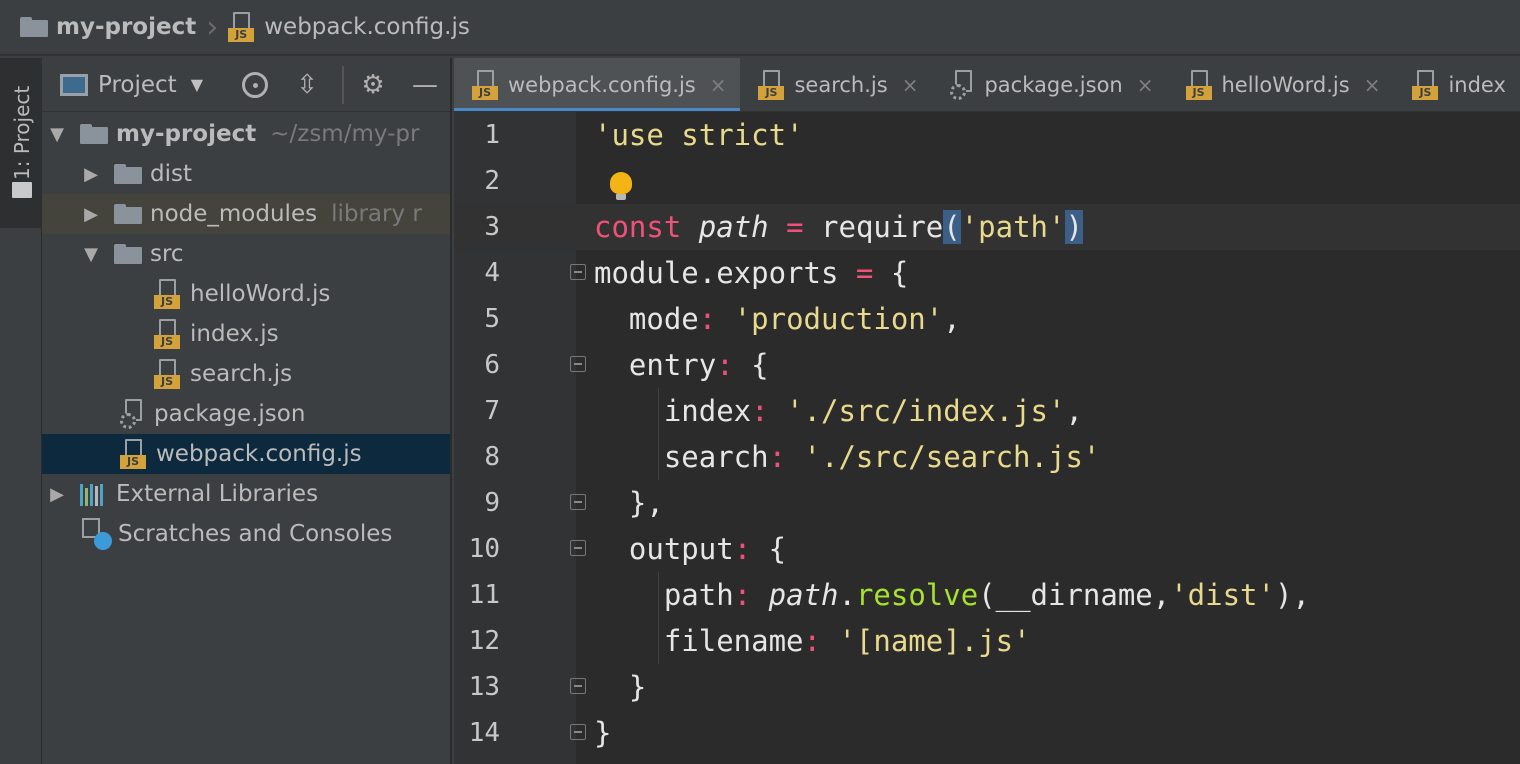 This screenshot has height=764, width=1520. What do you see at coordinates (137, 85) in the screenshot?
I see `project-panel-title: Project` at bounding box center [137, 85].